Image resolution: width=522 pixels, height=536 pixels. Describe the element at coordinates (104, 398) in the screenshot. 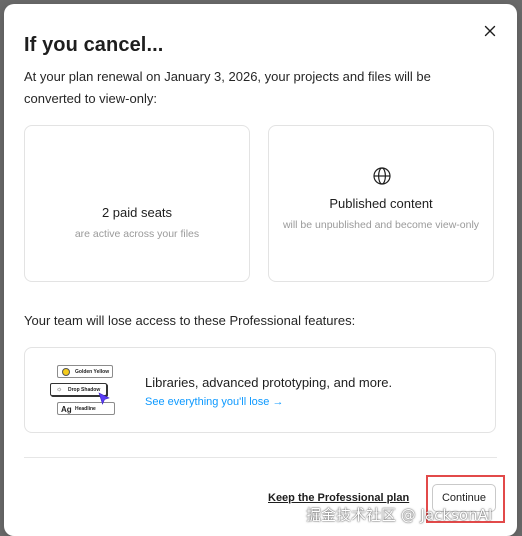

I see `cursor-icon` at that location.